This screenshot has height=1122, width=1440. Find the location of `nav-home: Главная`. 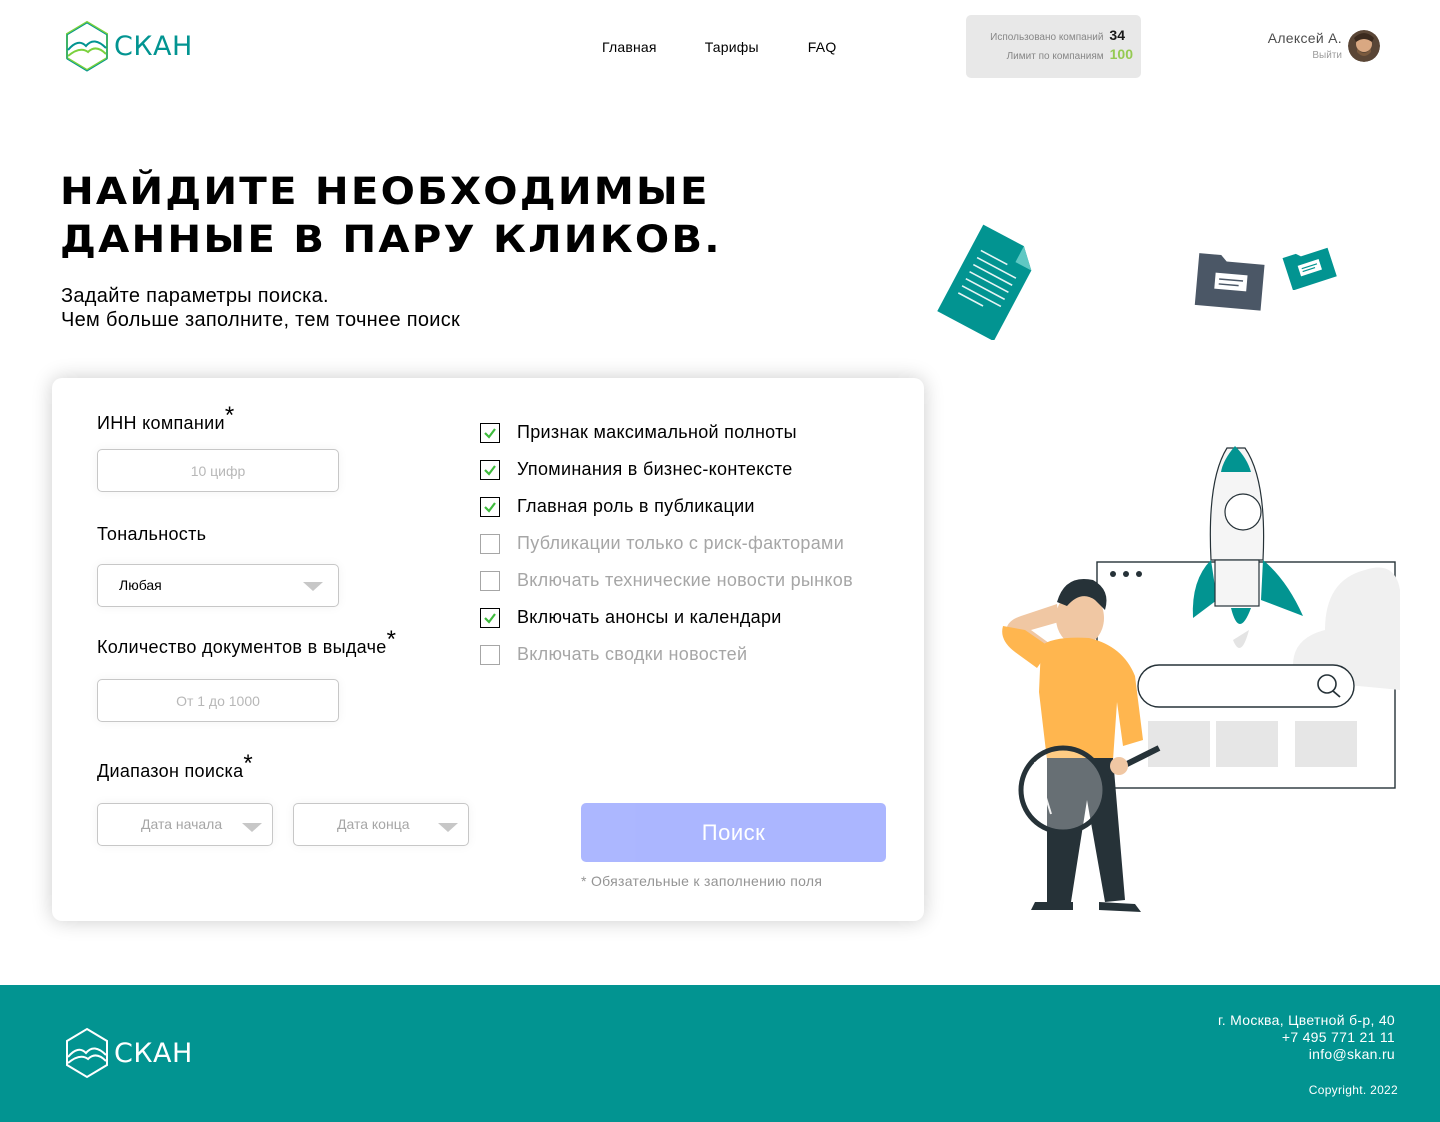

nav-home: Главная is located at coordinates (629, 47).